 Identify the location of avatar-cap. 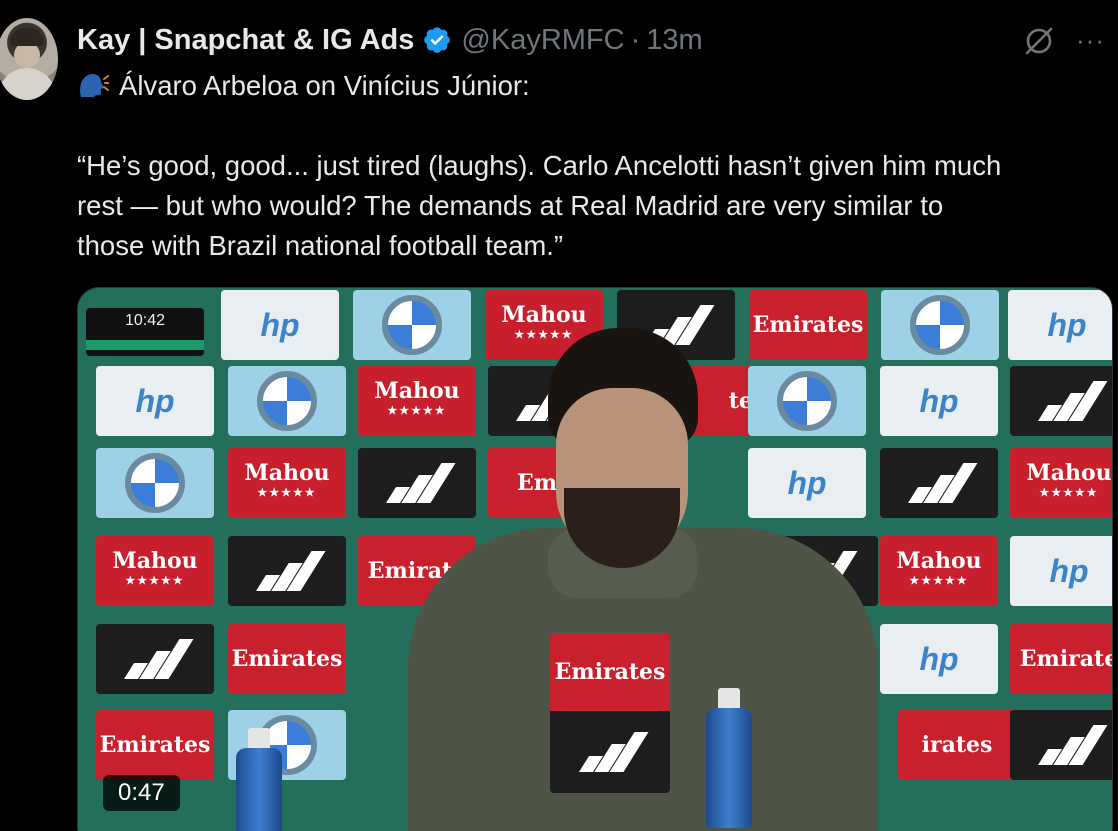
(27, 37).